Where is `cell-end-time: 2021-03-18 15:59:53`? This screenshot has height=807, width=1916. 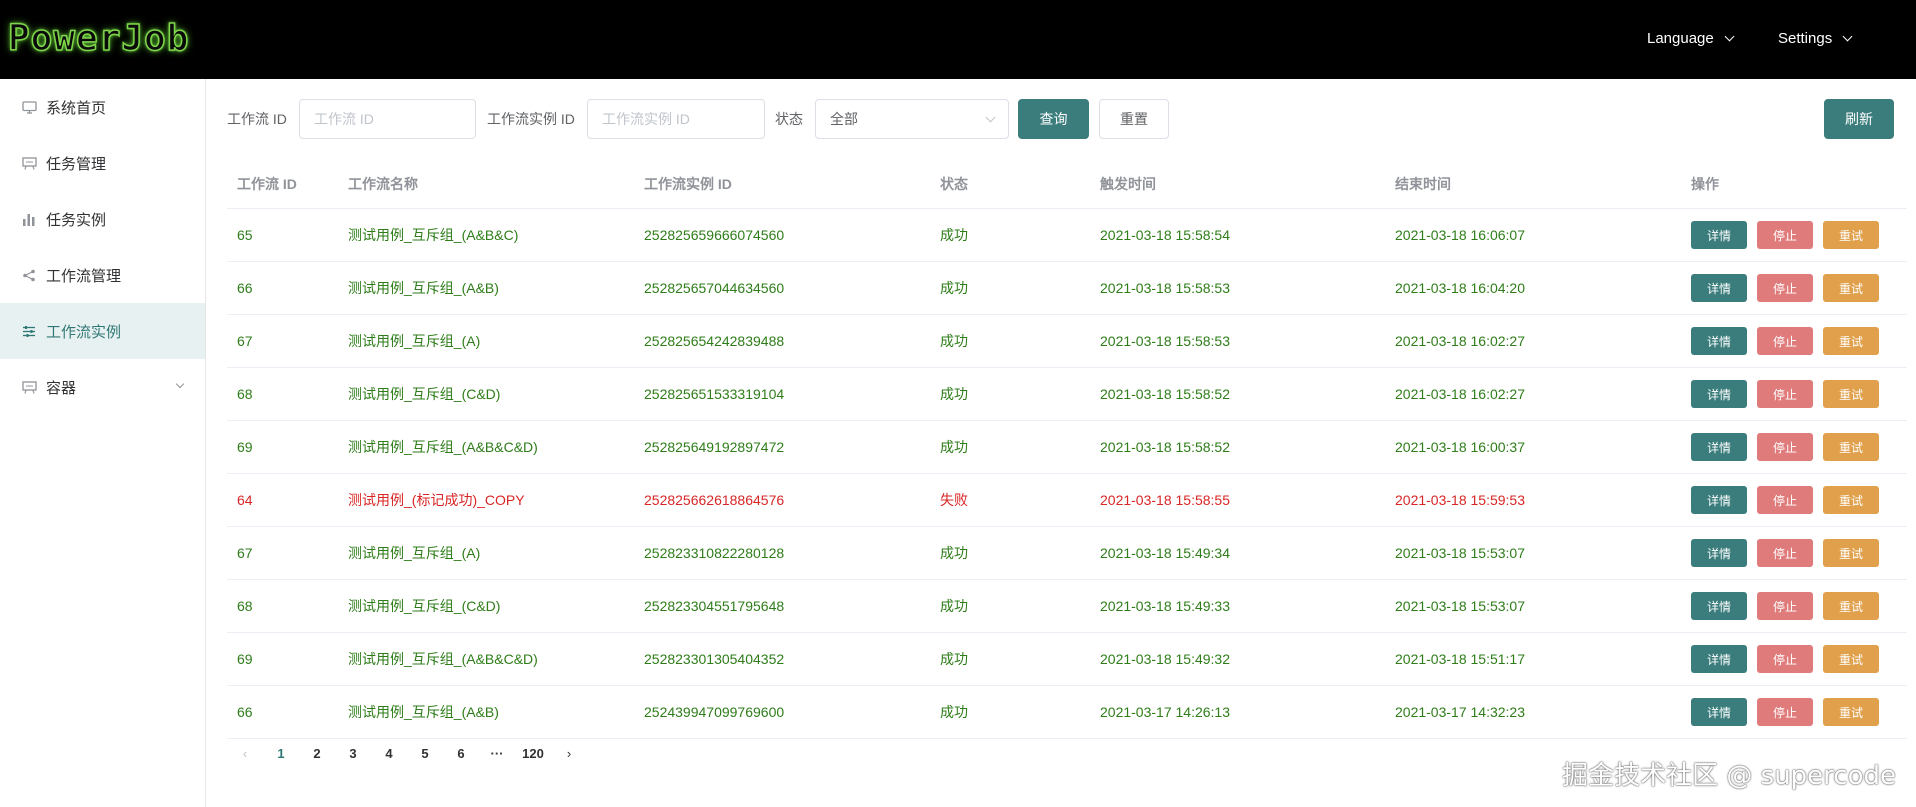
cell-end-time: 2021-03-18 15:59:53 is located at coordinates (1460, 500).